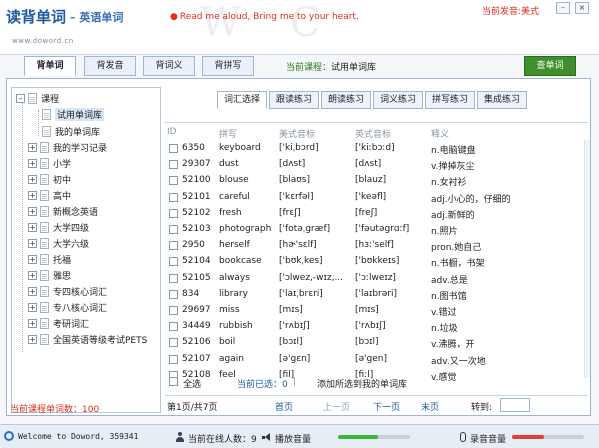 The height and width of the screenshot is (448, 599). I want to click on tree-item-trial-wordbank: 试用单词库, so click(73, 114).